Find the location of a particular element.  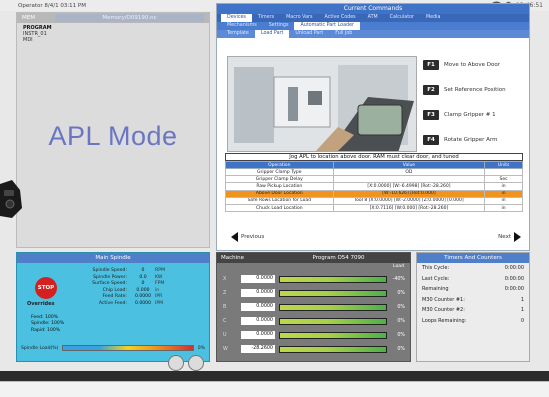

clamp-gripper-button: F3 Clamp Gripper # 1 is located at coordinates (475, 115).